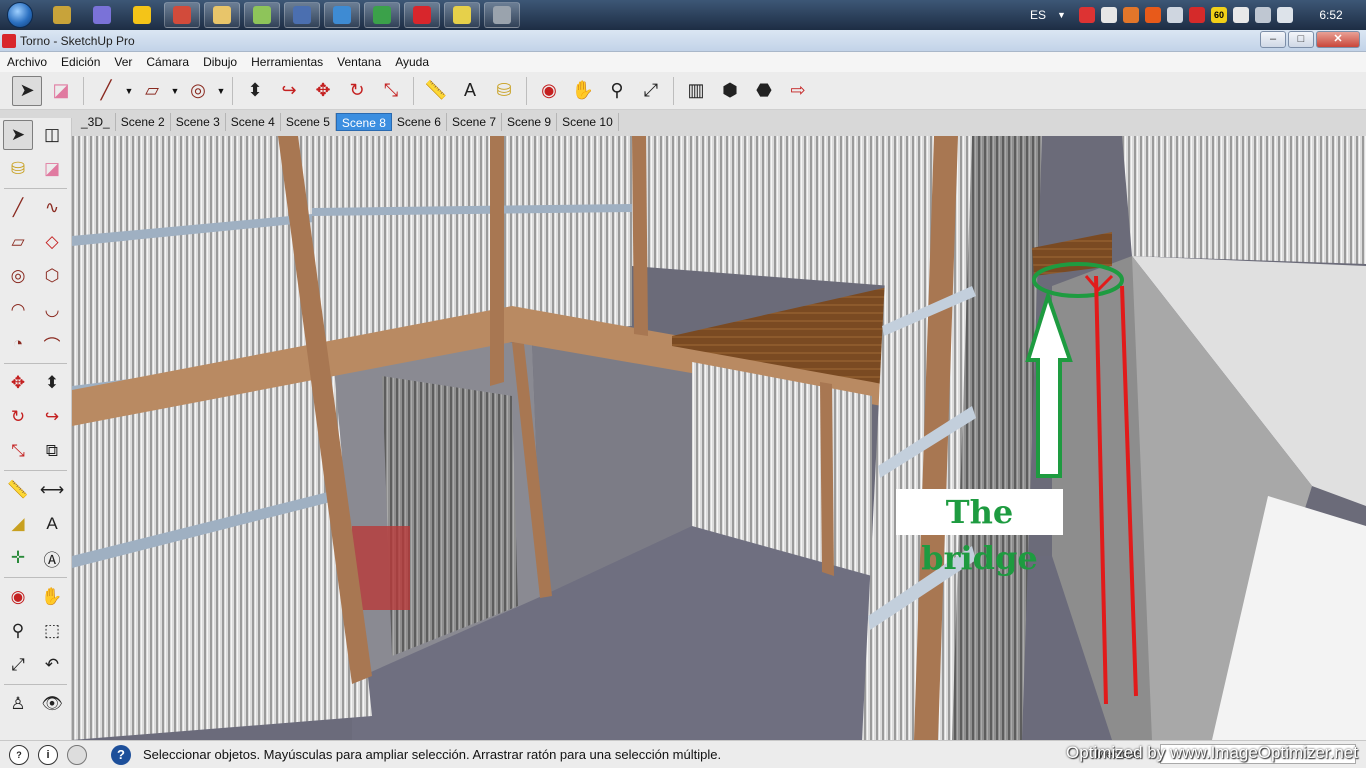 This screenshot has width=1366, height=768. Describe the element at coordinates (52, 417) in the screenshot. I see `palette-tool: ↪` at that location.